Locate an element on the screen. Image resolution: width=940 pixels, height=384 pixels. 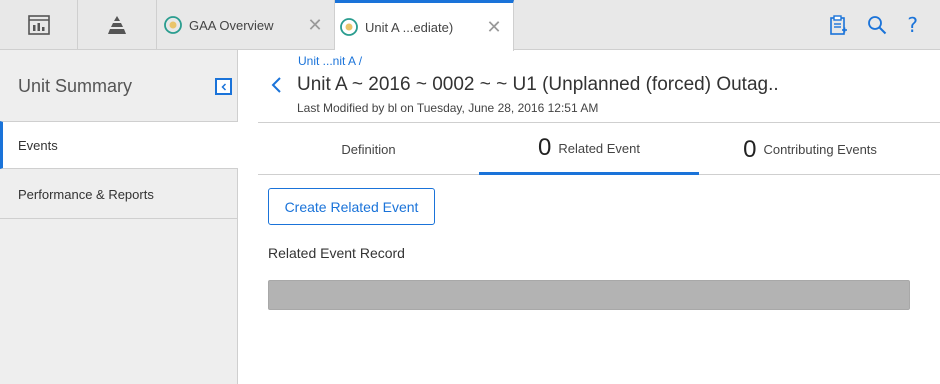
tab-related-event: 0 Related Event is located at coordinates (589, 149).